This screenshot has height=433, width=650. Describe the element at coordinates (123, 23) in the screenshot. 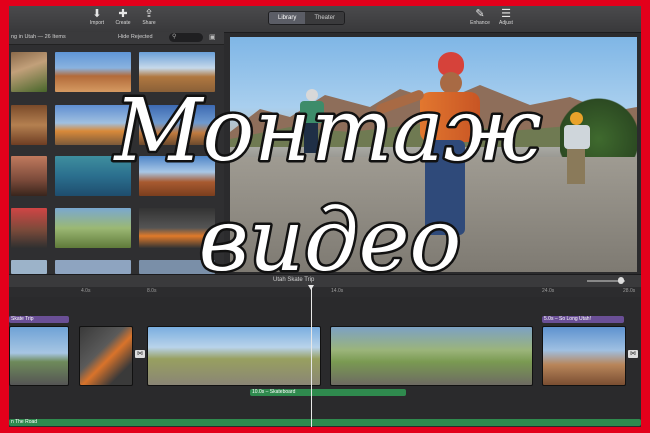

I see `create-label: Create` at that location.